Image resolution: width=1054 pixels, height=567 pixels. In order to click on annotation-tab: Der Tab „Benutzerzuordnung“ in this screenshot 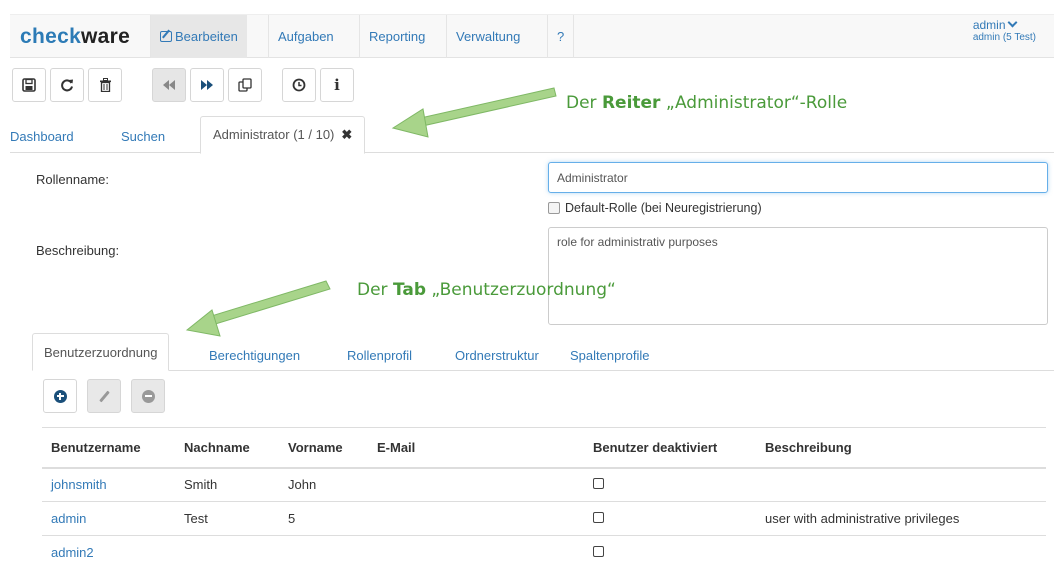, I will do `click(486, 290)`.